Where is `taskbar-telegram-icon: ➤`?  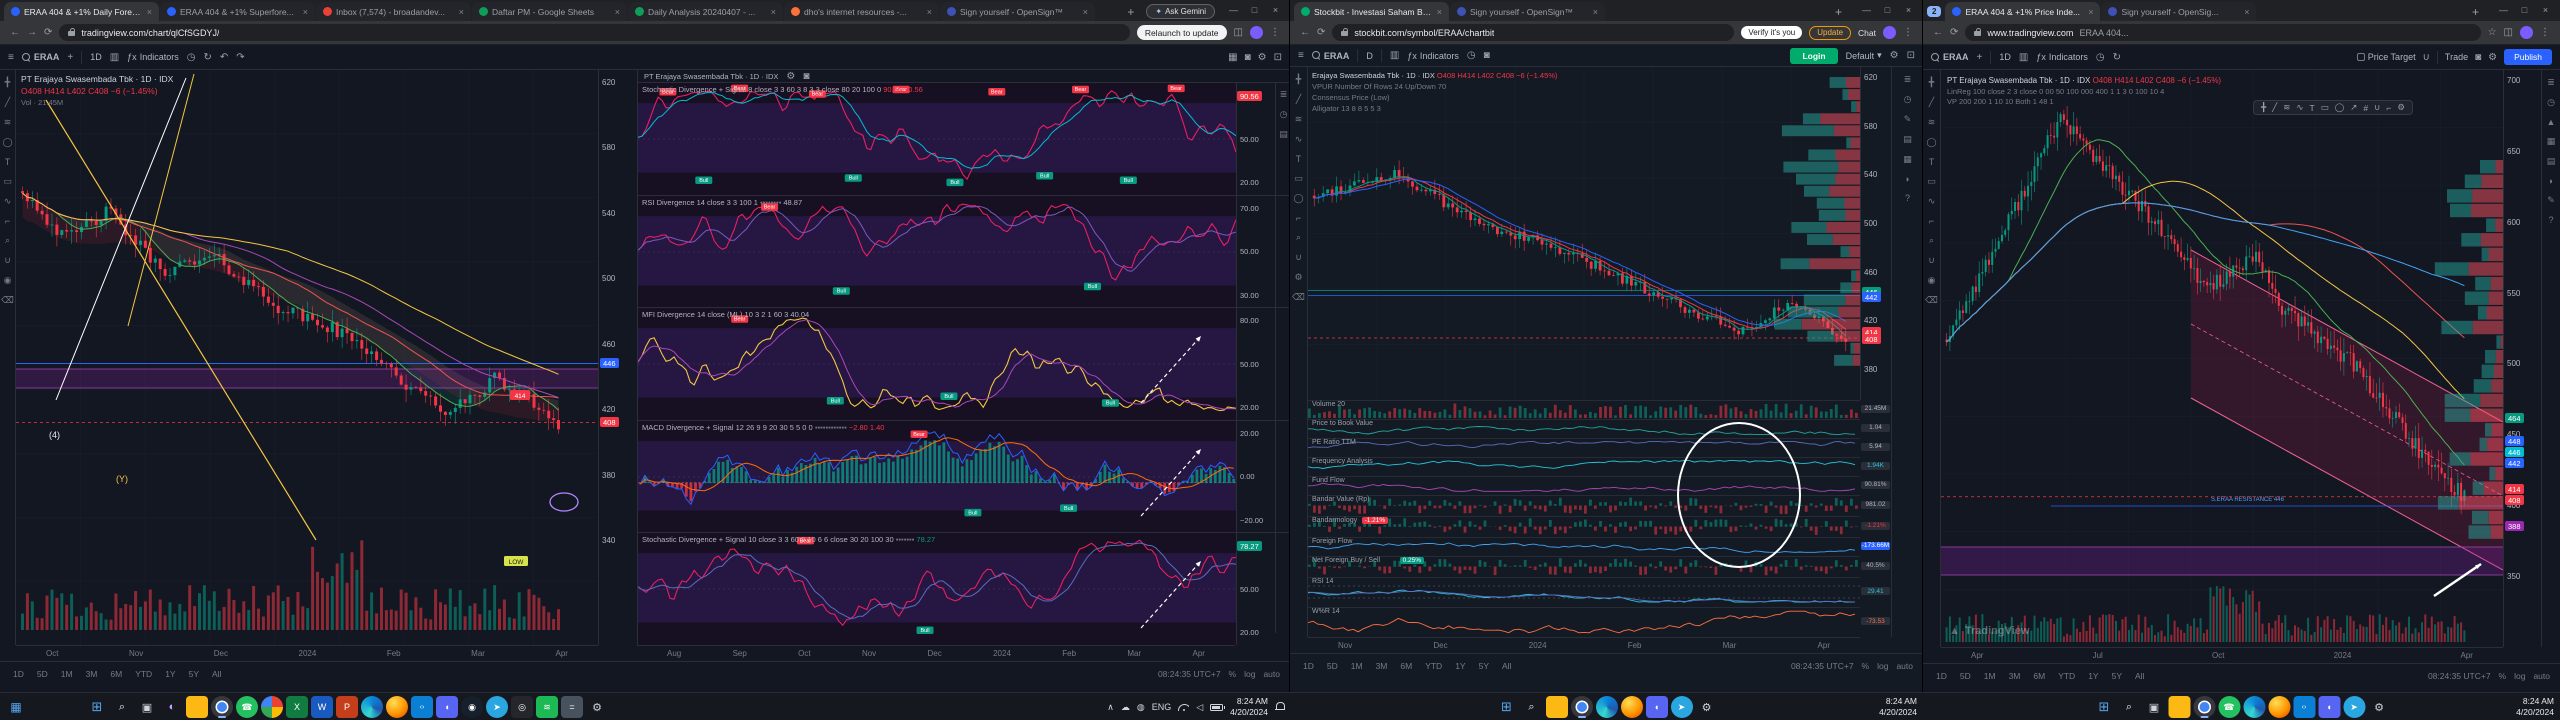
taskbar-telegram-icon: ➤ is located at coordinates (497, 707).